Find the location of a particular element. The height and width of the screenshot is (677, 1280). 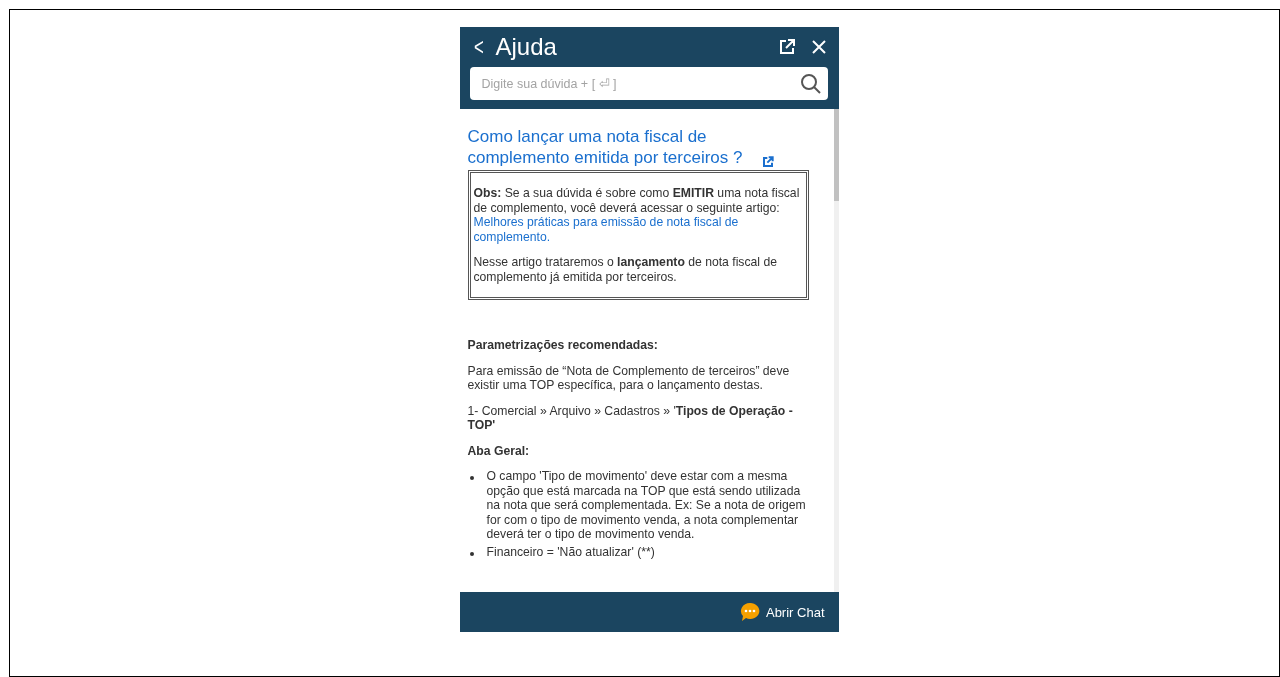

note-text: Obs: Se a sua dúvida é sobre como EMITIR uma nota fiscal de complemento, você deverá acessar o seguinte artigo: Melhores práticas para emissão de nota fiscal de complemento. is located at coordinates (638, 215).